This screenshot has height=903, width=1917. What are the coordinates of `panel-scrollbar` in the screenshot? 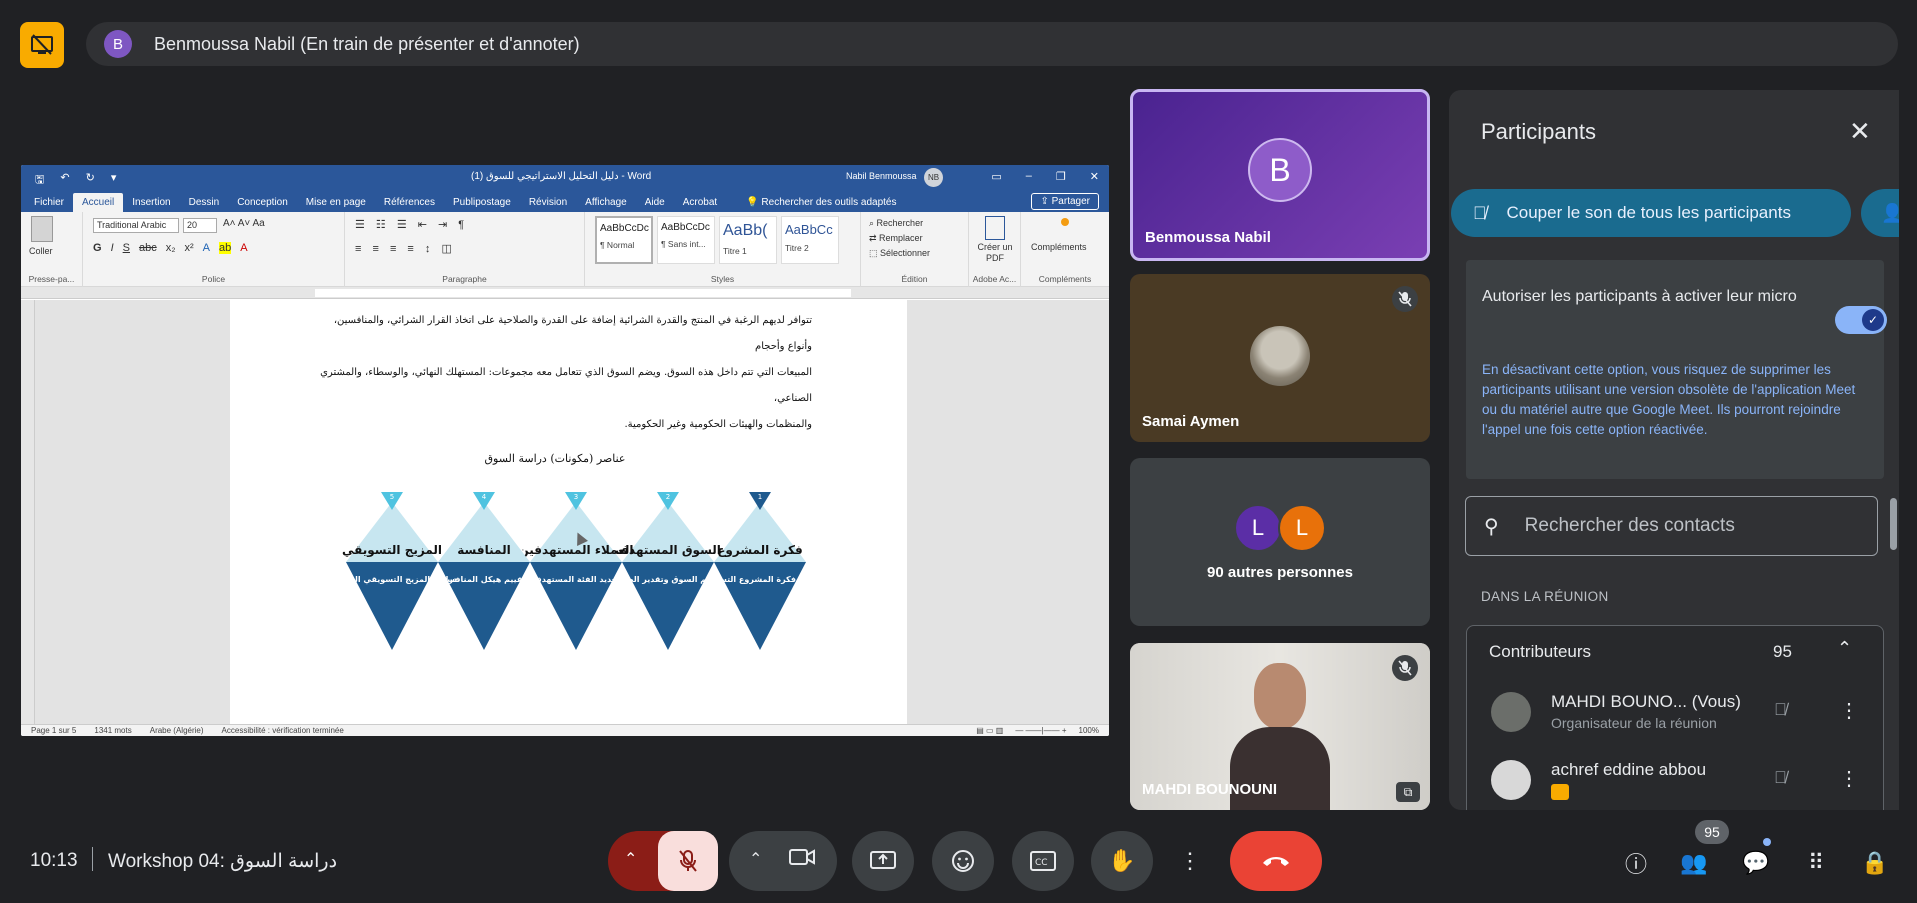 It's located at (1893, 524).